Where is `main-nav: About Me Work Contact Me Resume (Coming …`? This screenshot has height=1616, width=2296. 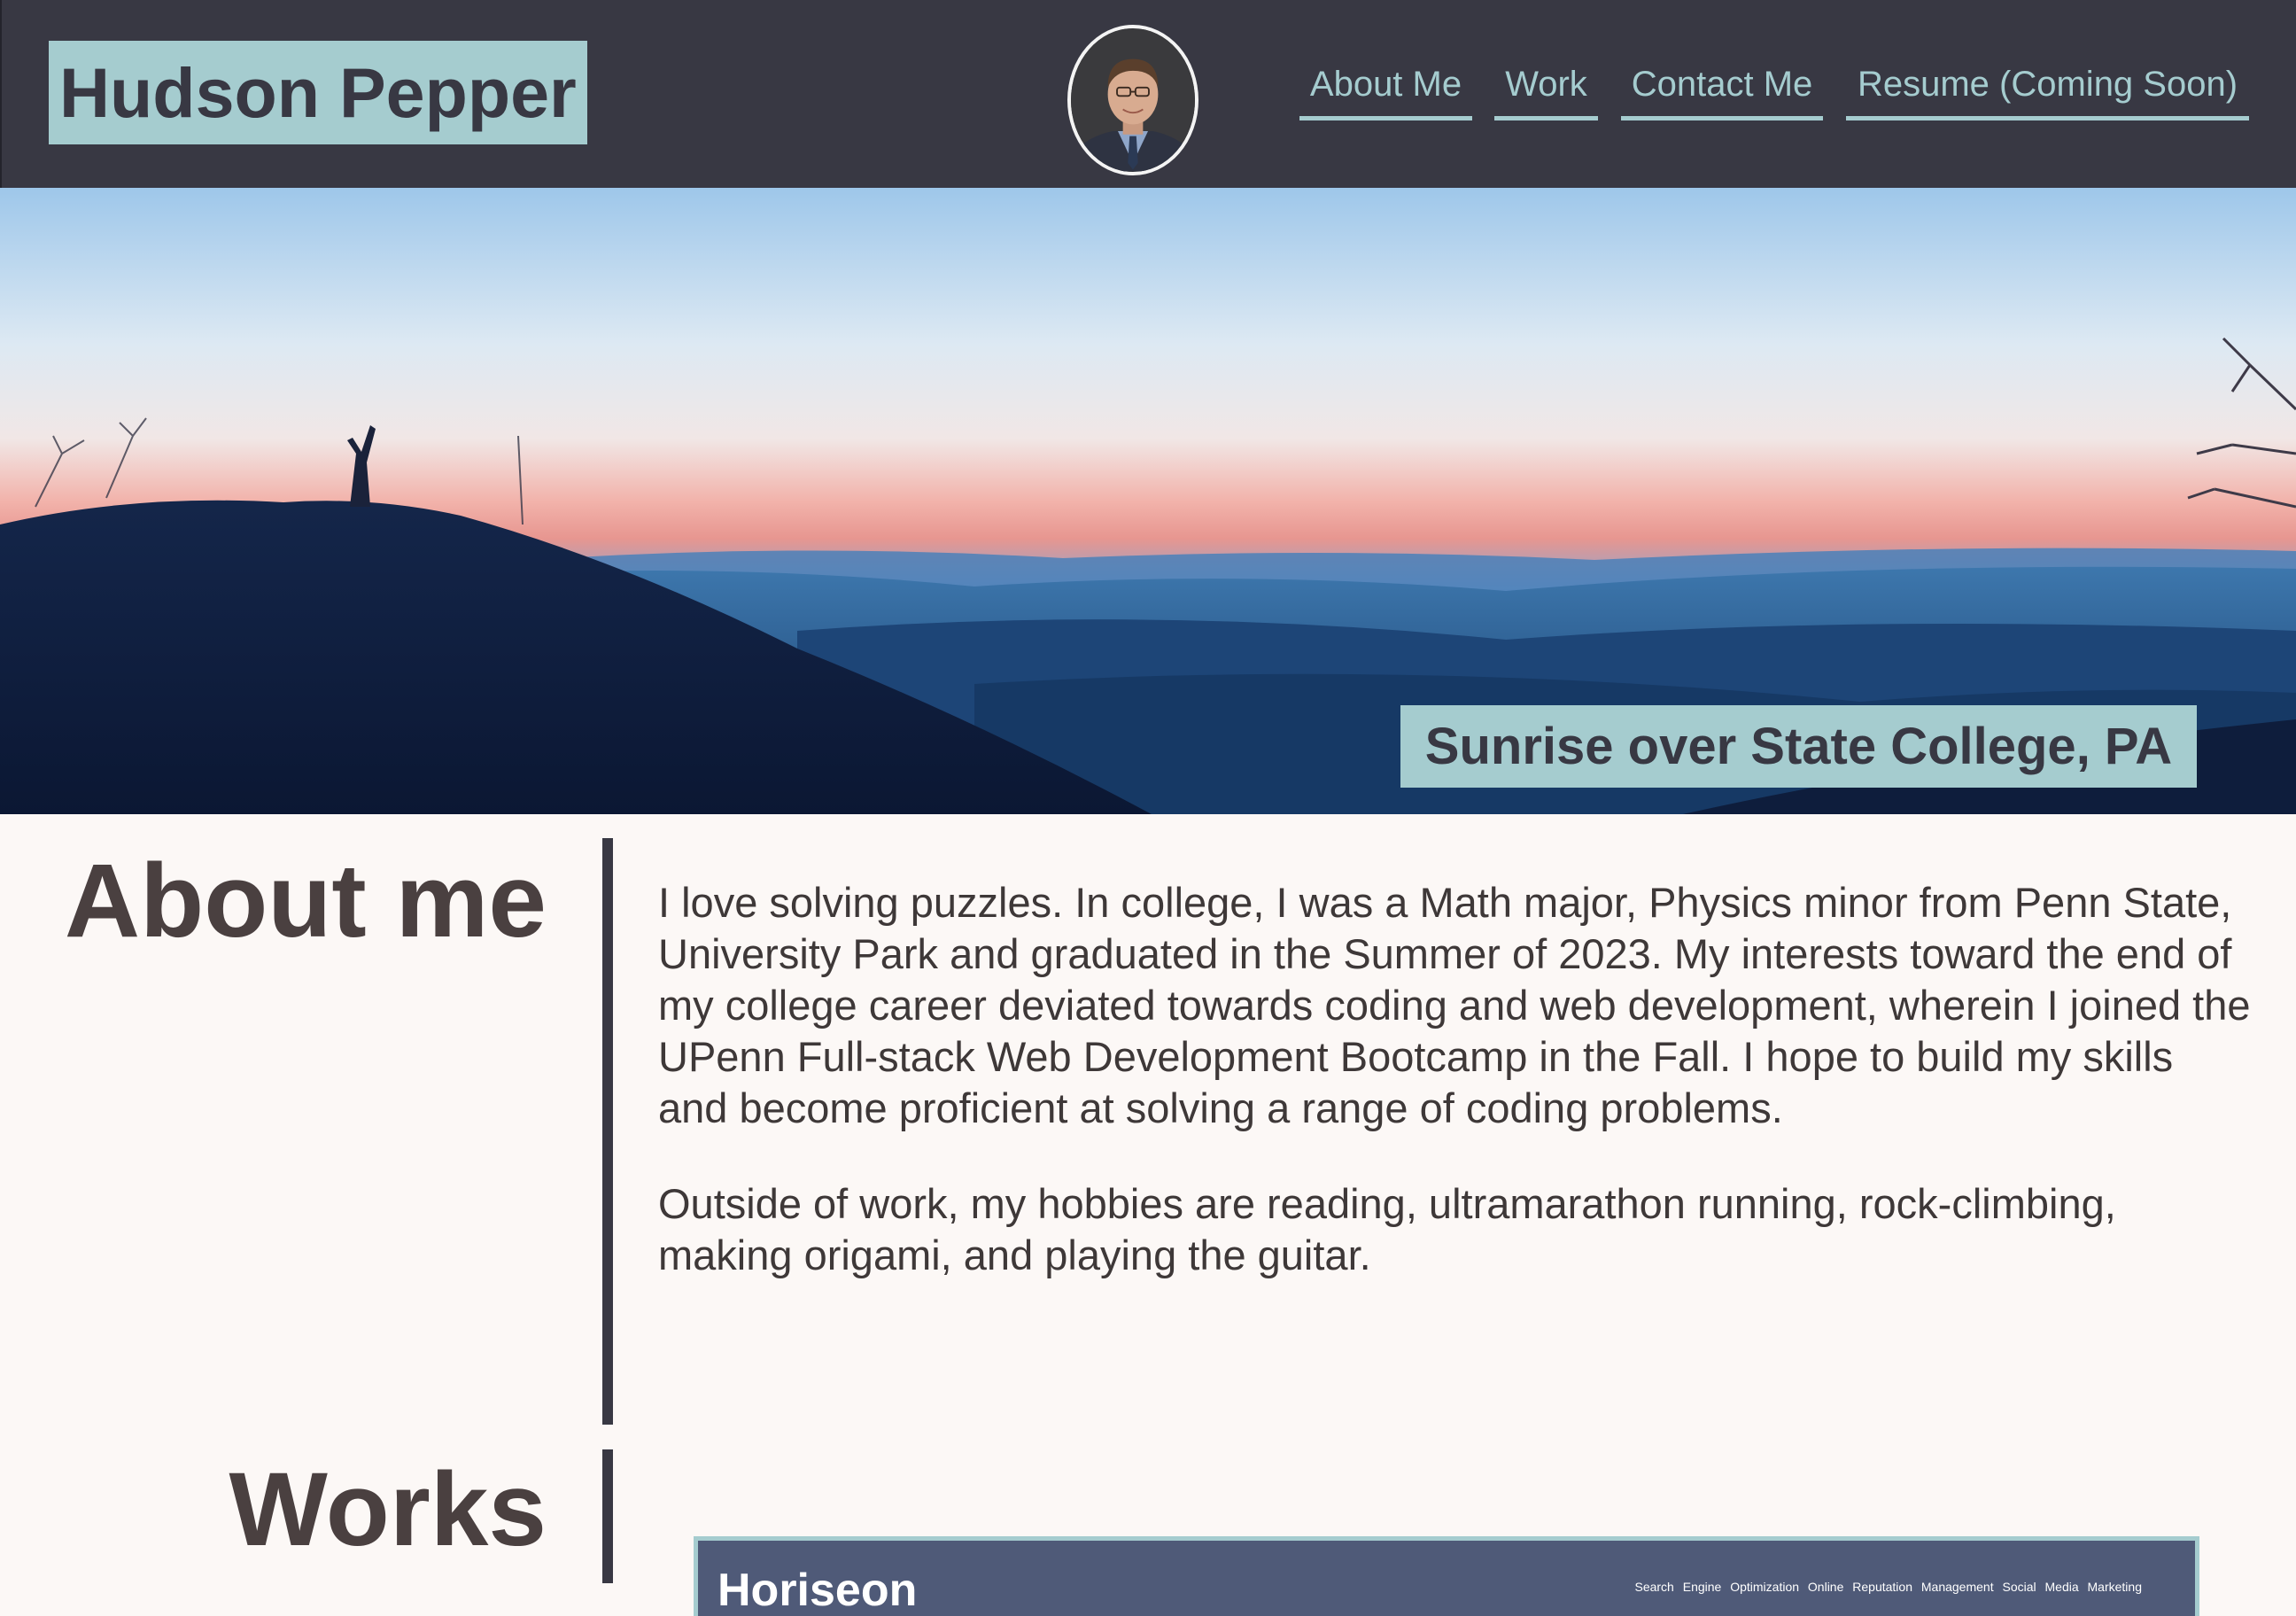 main-nav: About Me Work Contact Me Resume (Coming … is located at coordinates (1149, 88).